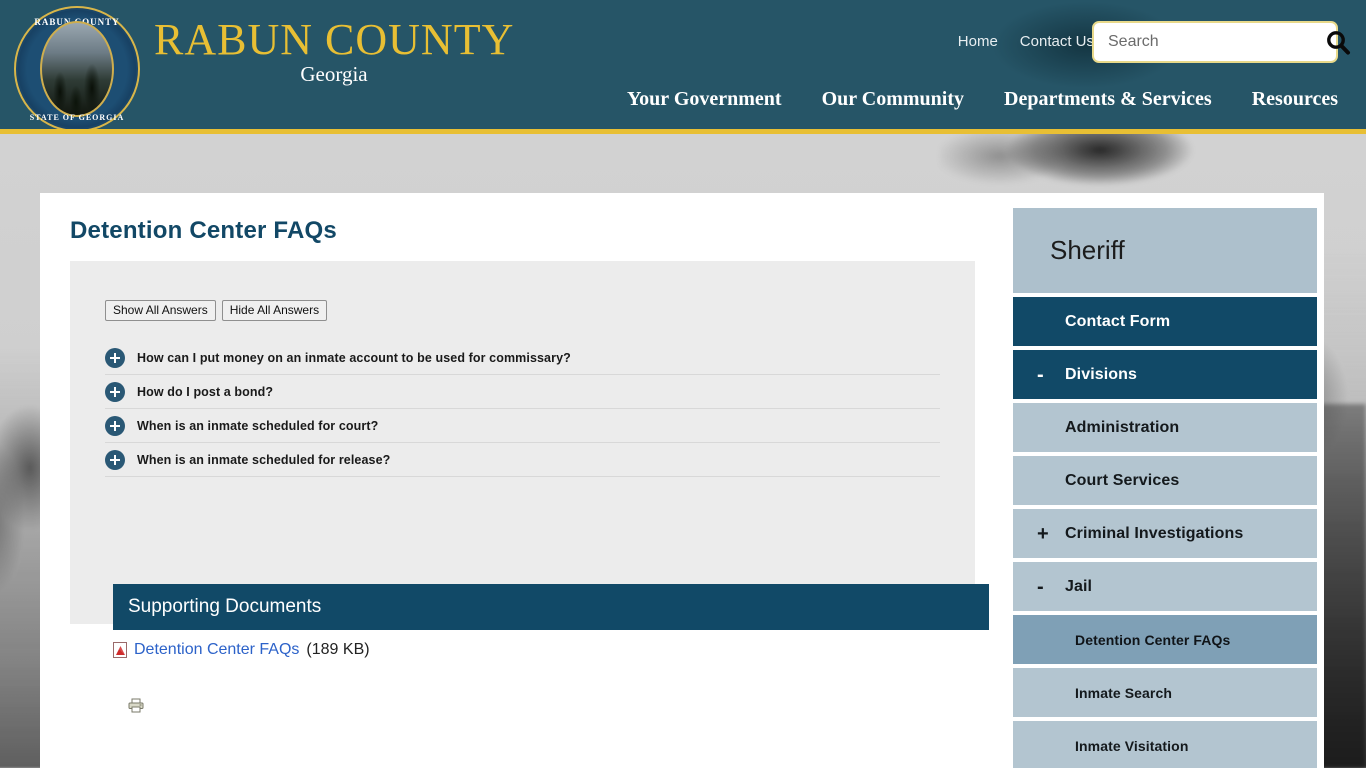 The image size is (1366, 768). What do you see at coordinates (1295, 99) in the screenshot?
I see `main-nav-item-resources: Resources` at bounding box center [1295, 99].